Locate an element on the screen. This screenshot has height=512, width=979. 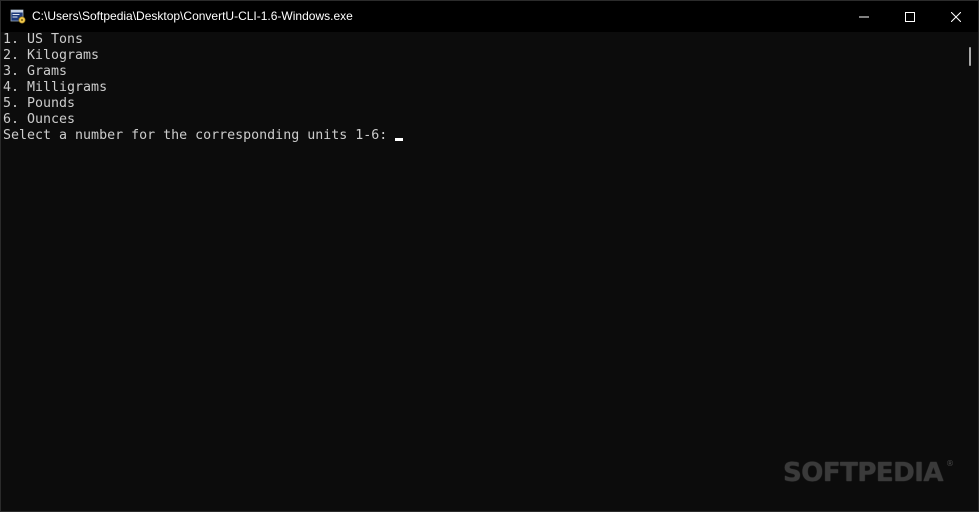
menu-option-5: 5. Pounds is located at coordinates (39, 103).